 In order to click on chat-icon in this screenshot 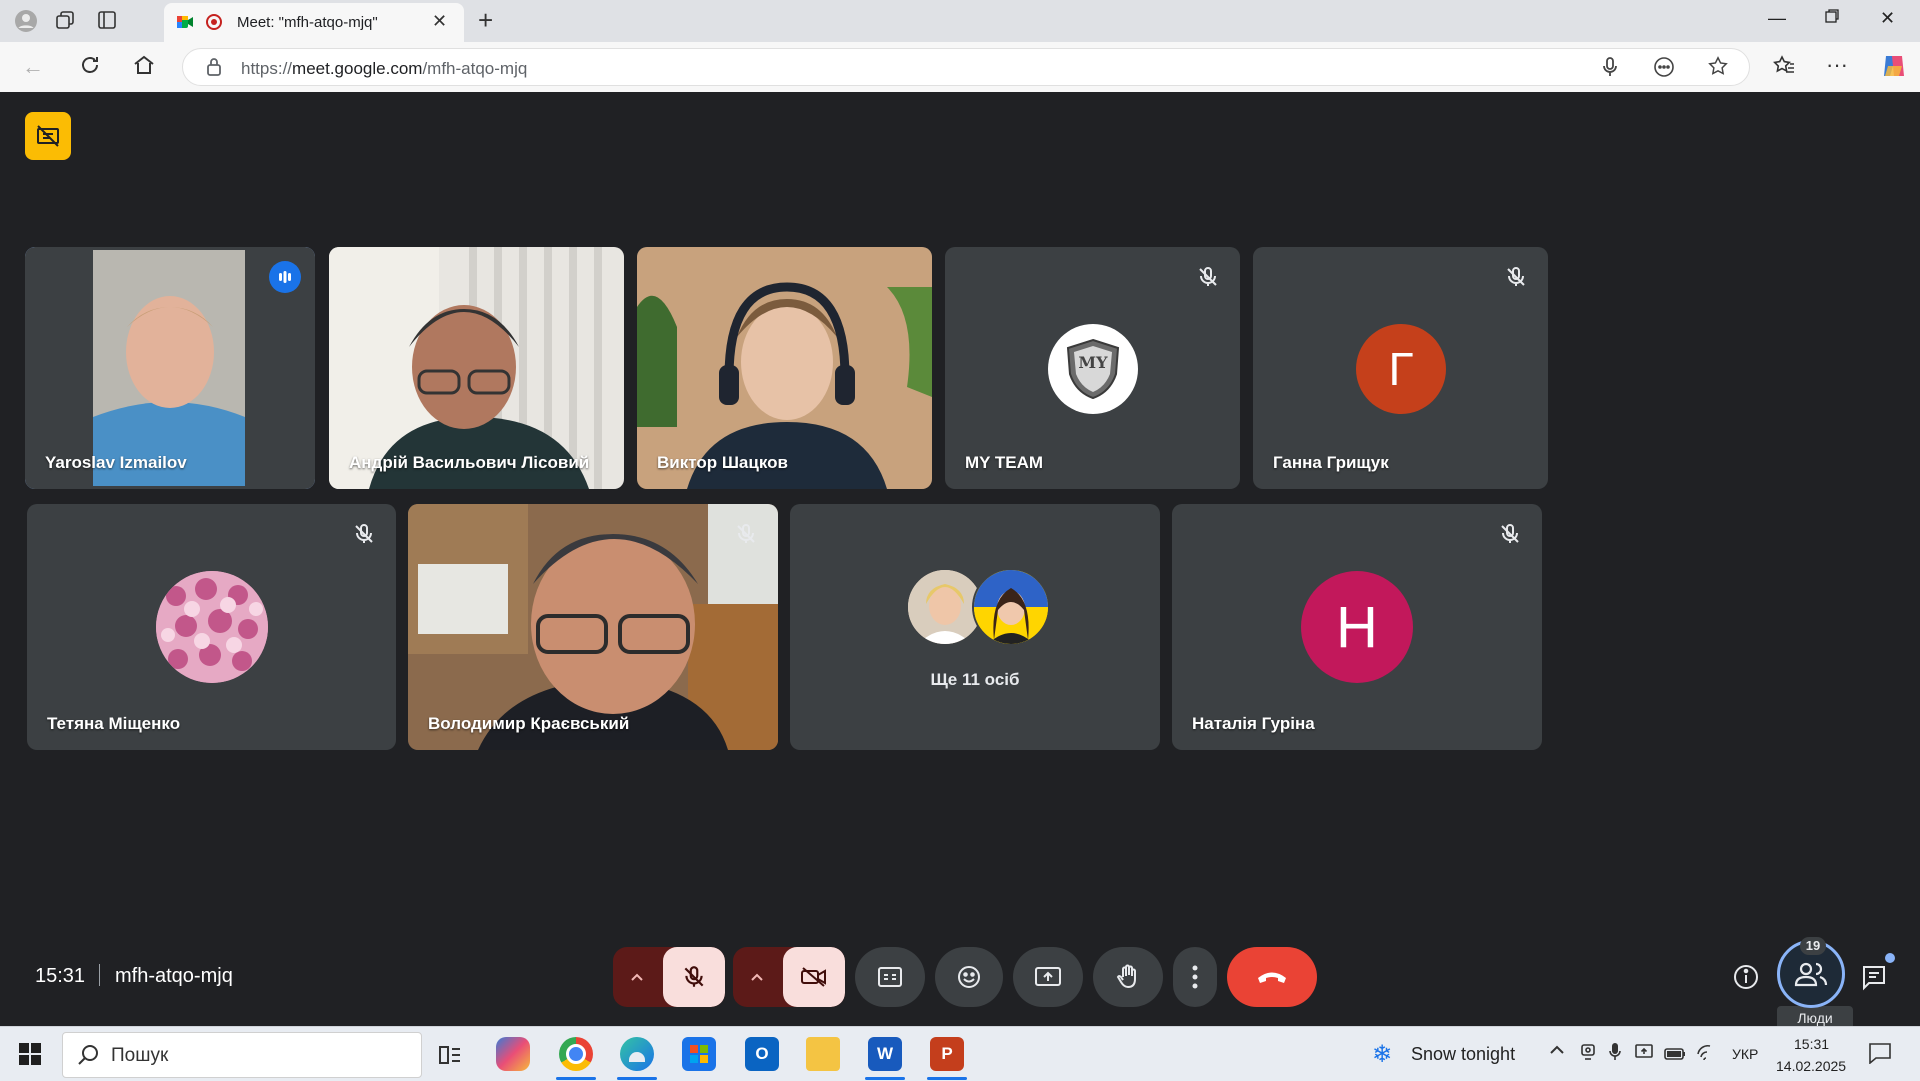, I will do `click(1874, 978)`.